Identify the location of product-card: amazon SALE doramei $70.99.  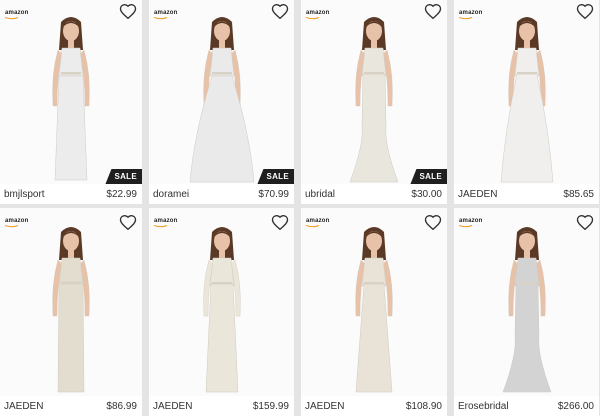
(221, 102).